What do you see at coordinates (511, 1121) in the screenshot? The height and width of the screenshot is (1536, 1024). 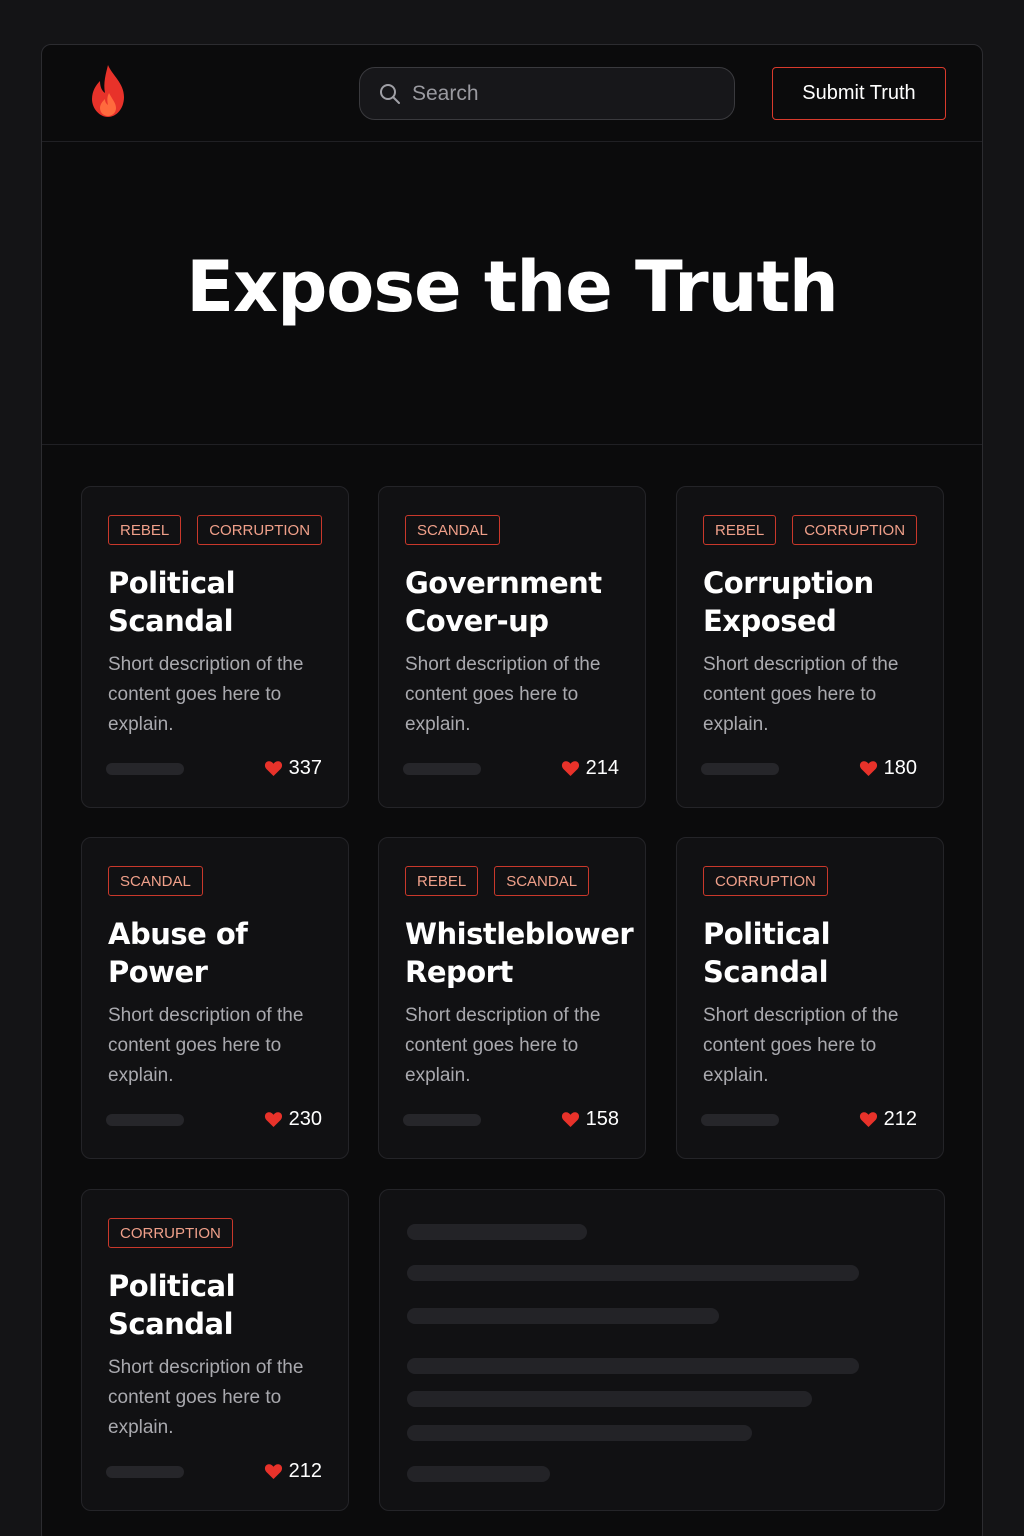 I see `card-footer: 158` at bounding box center [511, 1121].